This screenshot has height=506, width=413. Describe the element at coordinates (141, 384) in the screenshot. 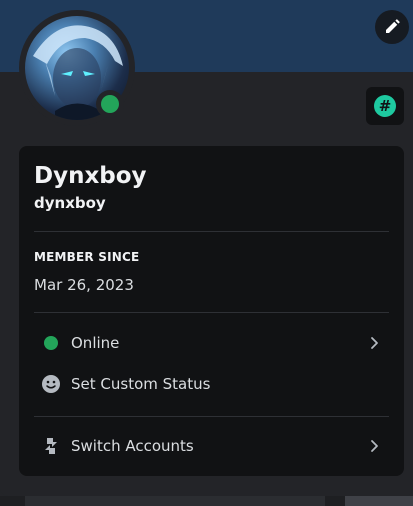

I see `set-custom-status-label: Set Custom Status` at that location.